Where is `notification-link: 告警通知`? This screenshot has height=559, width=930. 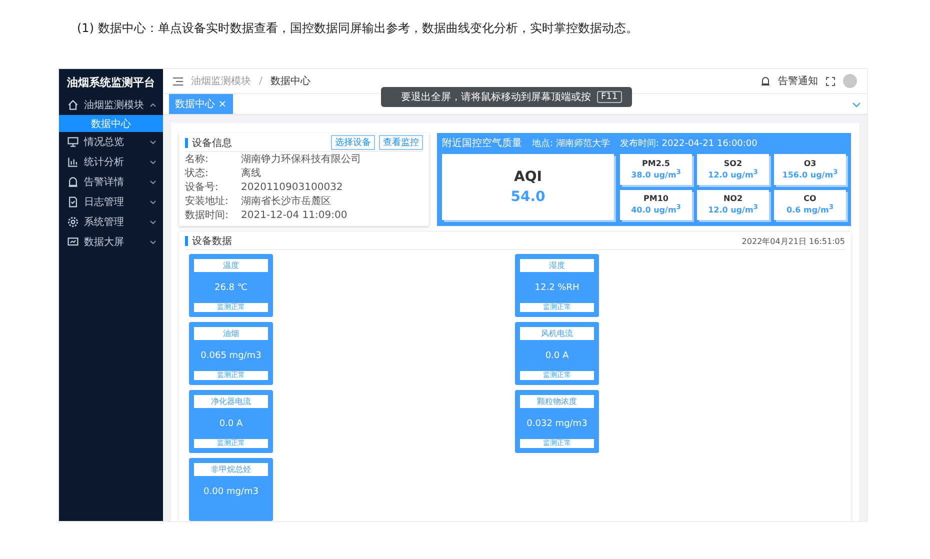 notification-link: 告警通知 is located at coordinates (798, 81).